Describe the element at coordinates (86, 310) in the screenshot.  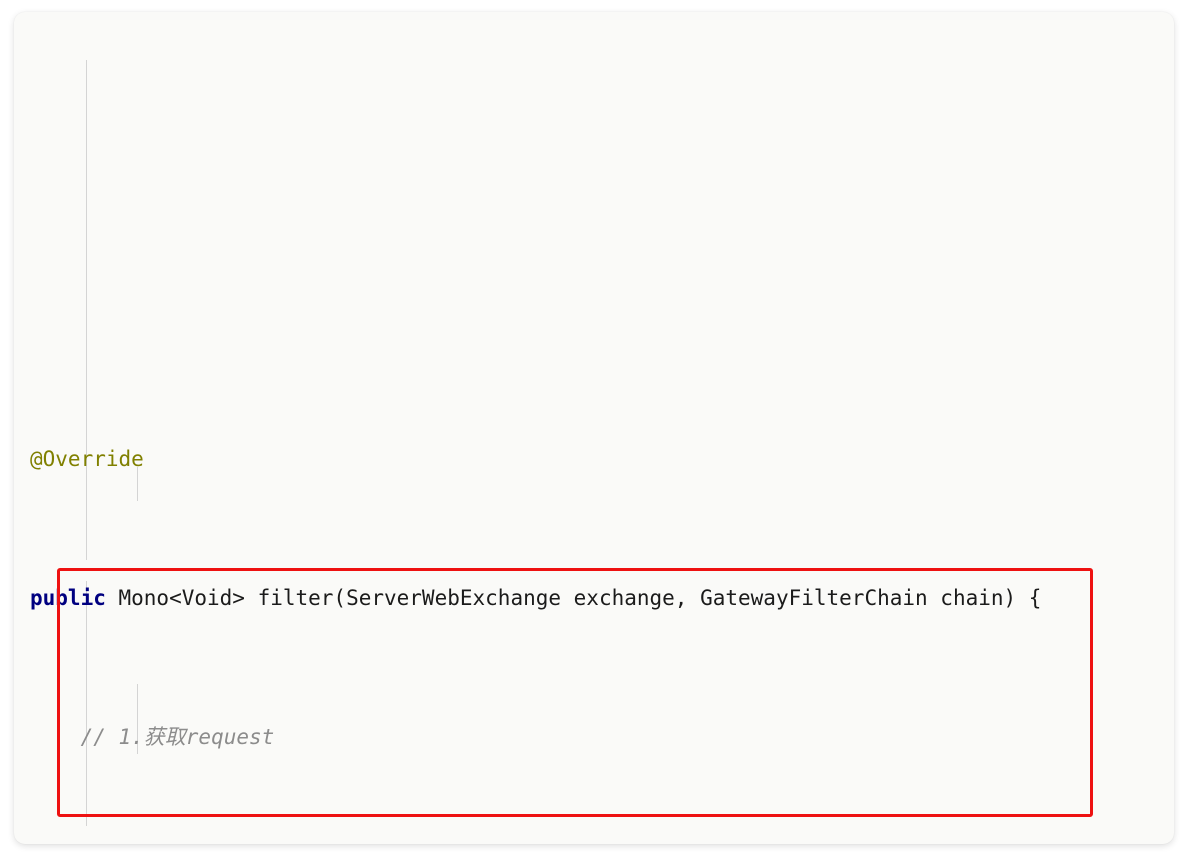
I see `indent-guide-method-body` at that location.